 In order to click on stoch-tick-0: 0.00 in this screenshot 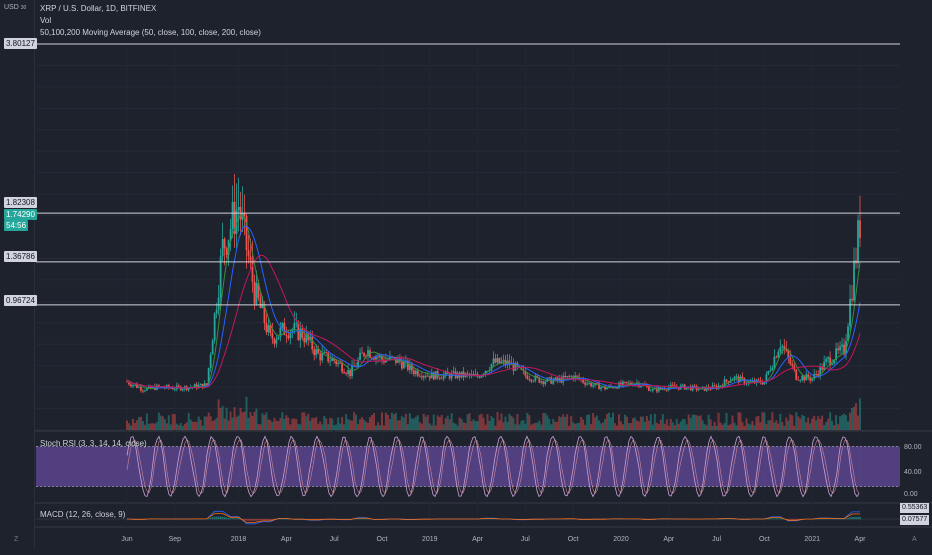, I will do `click(911, 494)`.